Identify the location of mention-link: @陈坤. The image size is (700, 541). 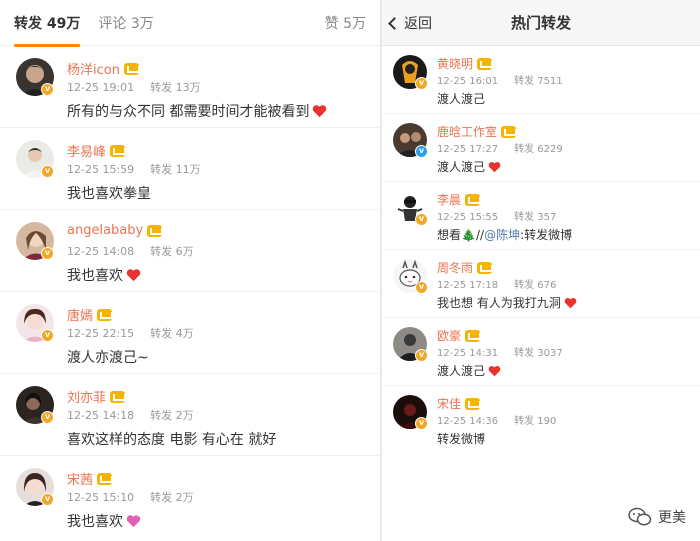
(502, 234).